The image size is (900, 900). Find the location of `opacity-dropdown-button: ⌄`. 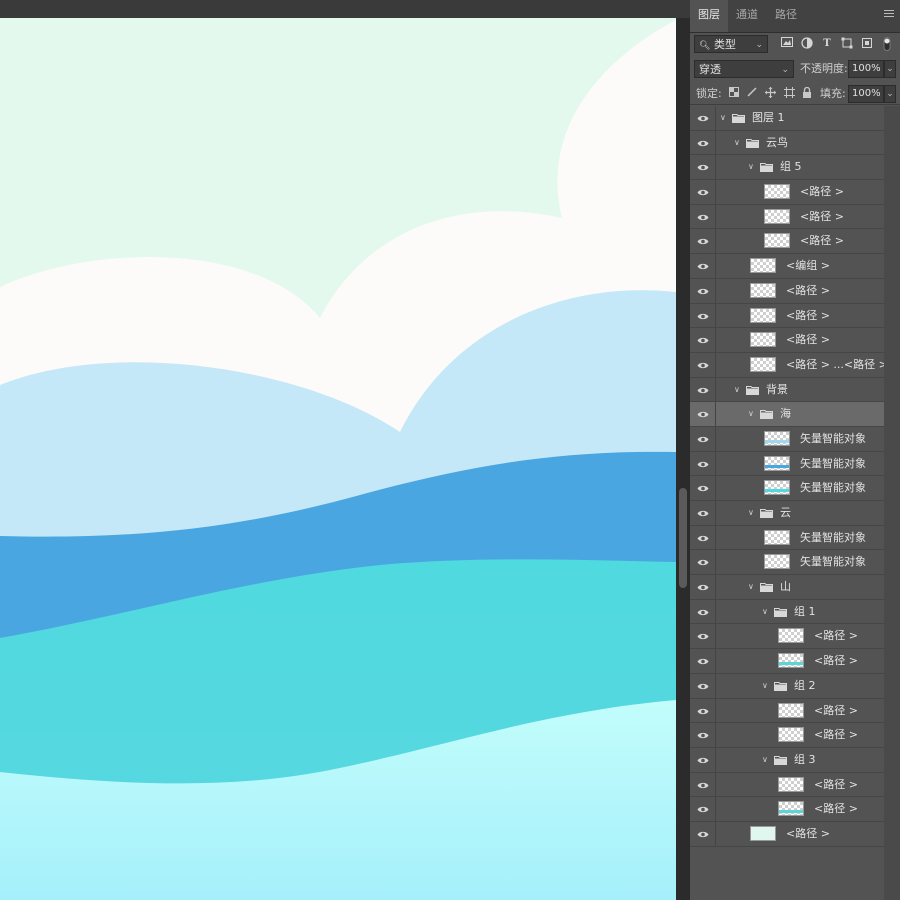

opacity-dropdown-button: ⌄ is located at coordinates (890, 69).